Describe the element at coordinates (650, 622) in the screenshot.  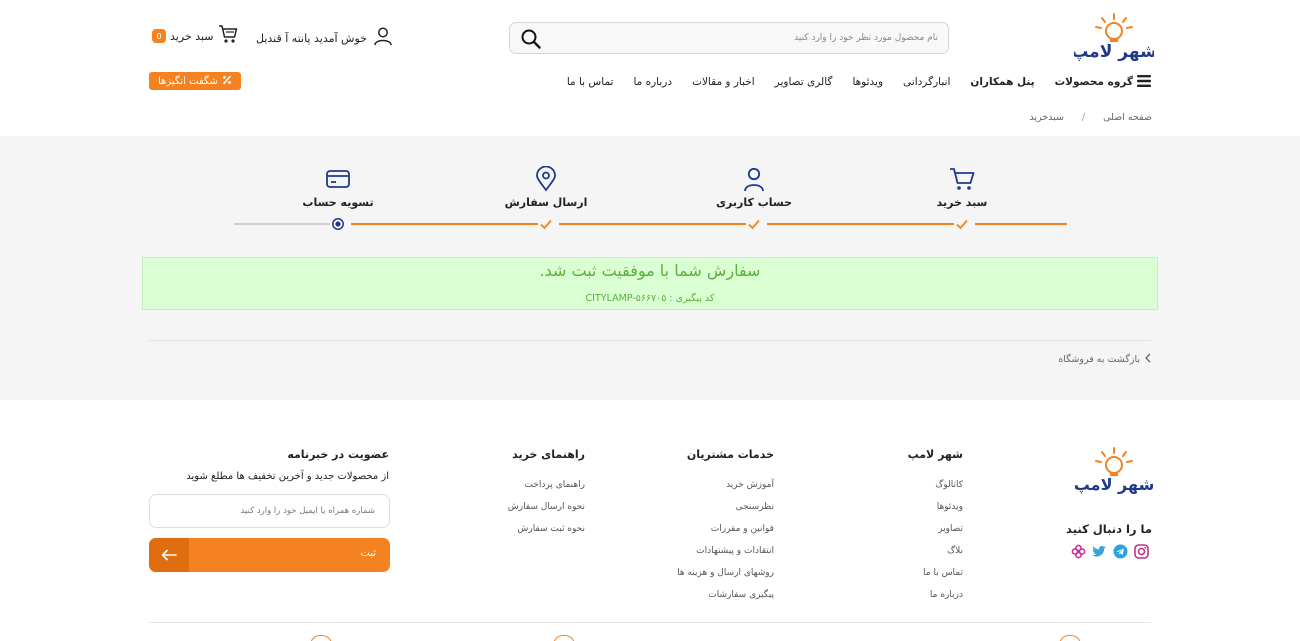
I see `footer-divider` at that location.